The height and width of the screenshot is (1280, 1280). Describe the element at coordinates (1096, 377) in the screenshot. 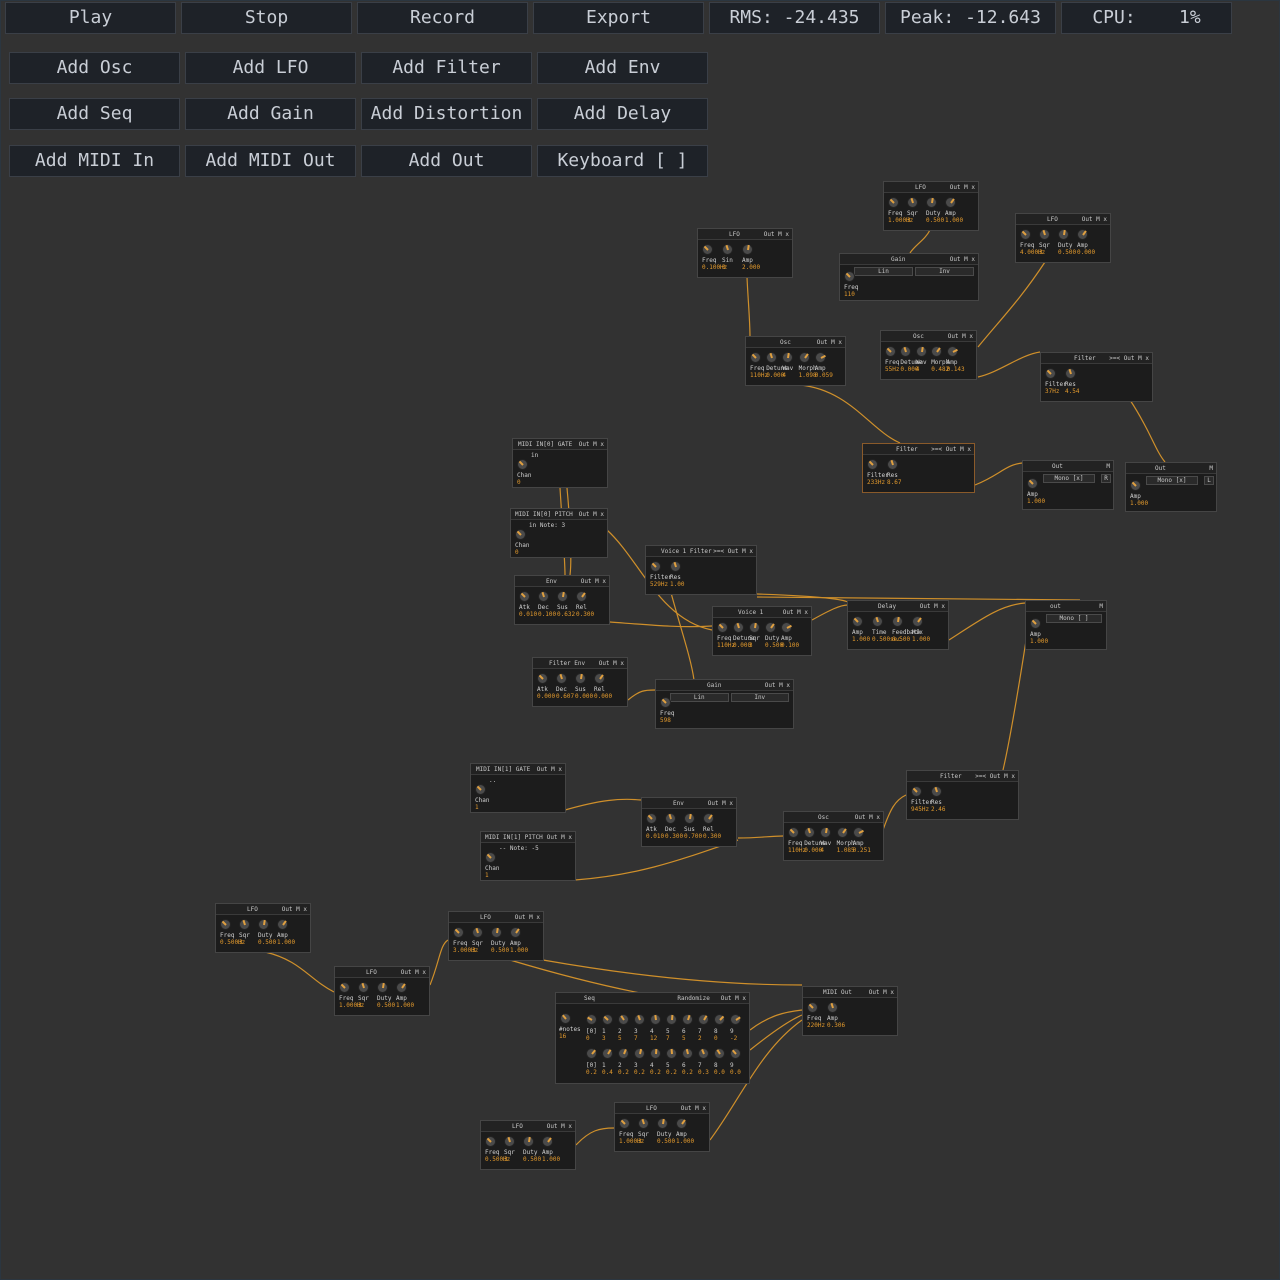

I see `synth-module: Filter >=< Out M x Filter 37Hz Res 4.54` at that location.